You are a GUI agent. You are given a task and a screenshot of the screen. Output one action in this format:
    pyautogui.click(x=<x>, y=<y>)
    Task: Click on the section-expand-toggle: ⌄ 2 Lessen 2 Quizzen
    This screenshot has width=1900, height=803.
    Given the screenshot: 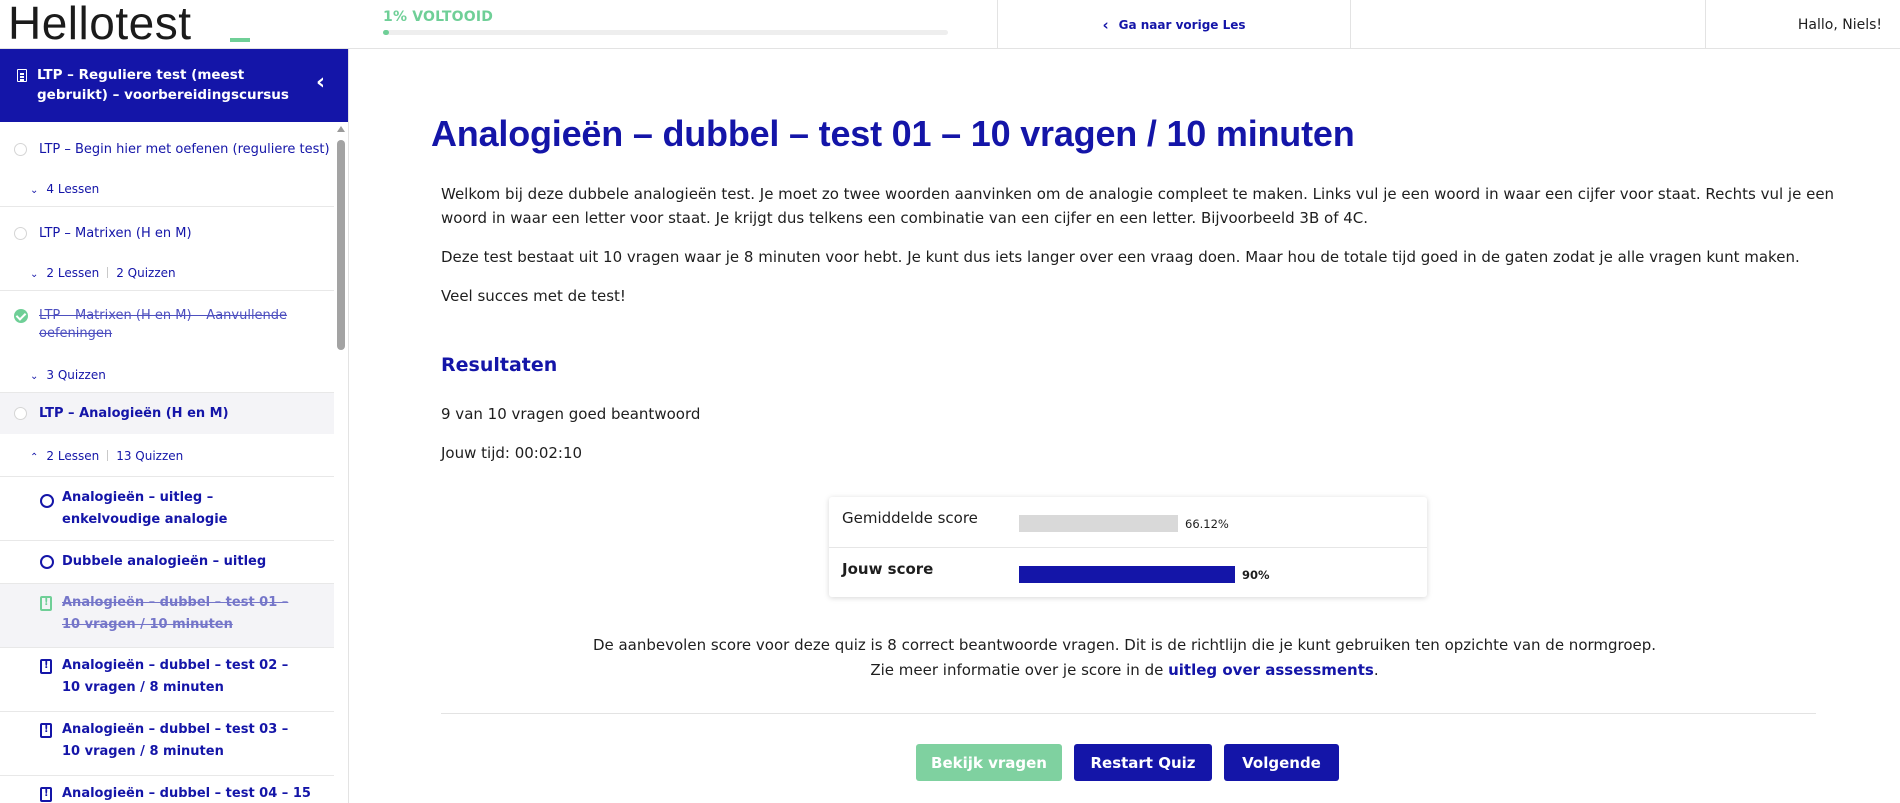 What is the action you would take?
    pyautogui.click(x=167, y=273)
    